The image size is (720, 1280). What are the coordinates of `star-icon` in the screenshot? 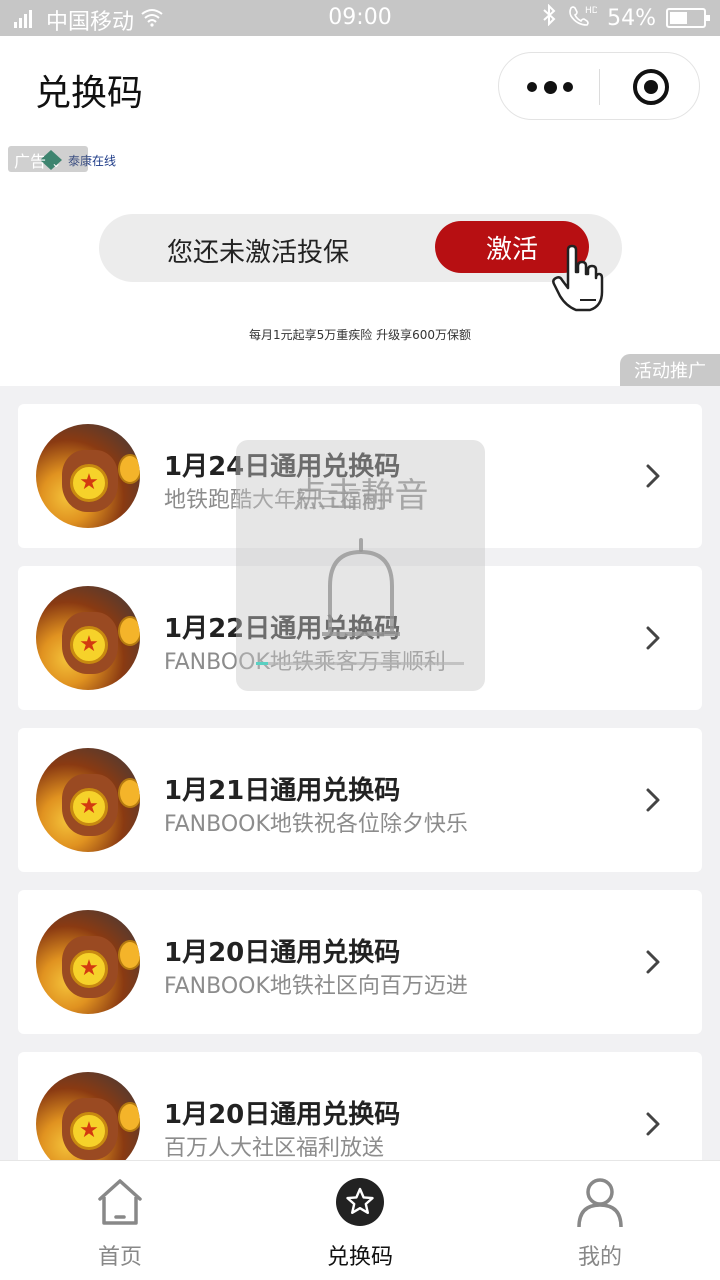 It's located at (360, 1202).